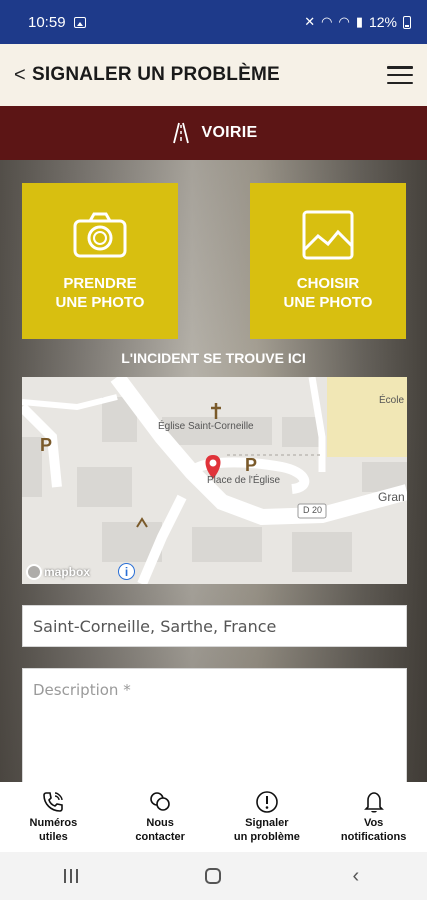 The width and height of the screenshot is (427, 900). What do you see at coordinates (266, 837) in the screenshot?
I see `nav-report-problem-line2: un problème` at bounding box center [266, 837].